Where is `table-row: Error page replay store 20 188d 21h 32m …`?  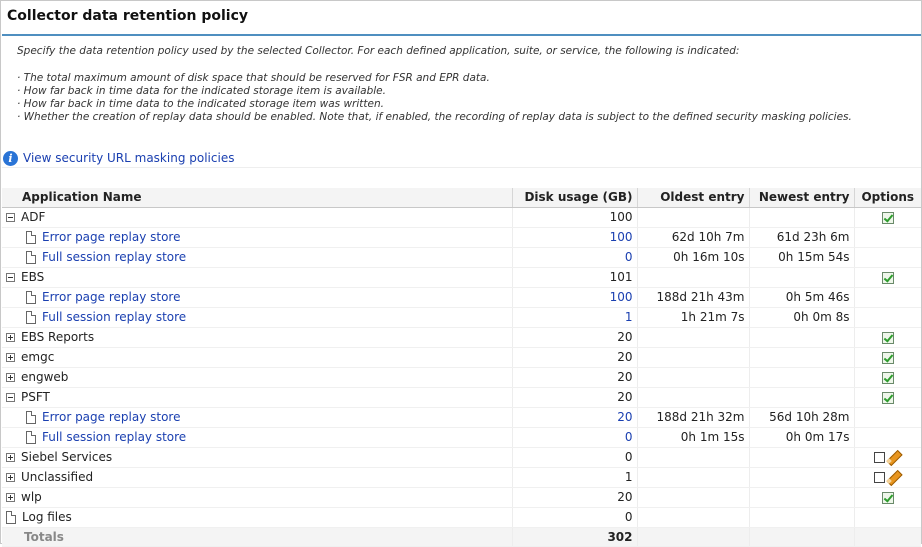
table-row: Error page replay store 20 188d 21h 32m … is located at coordinates (461, 417).